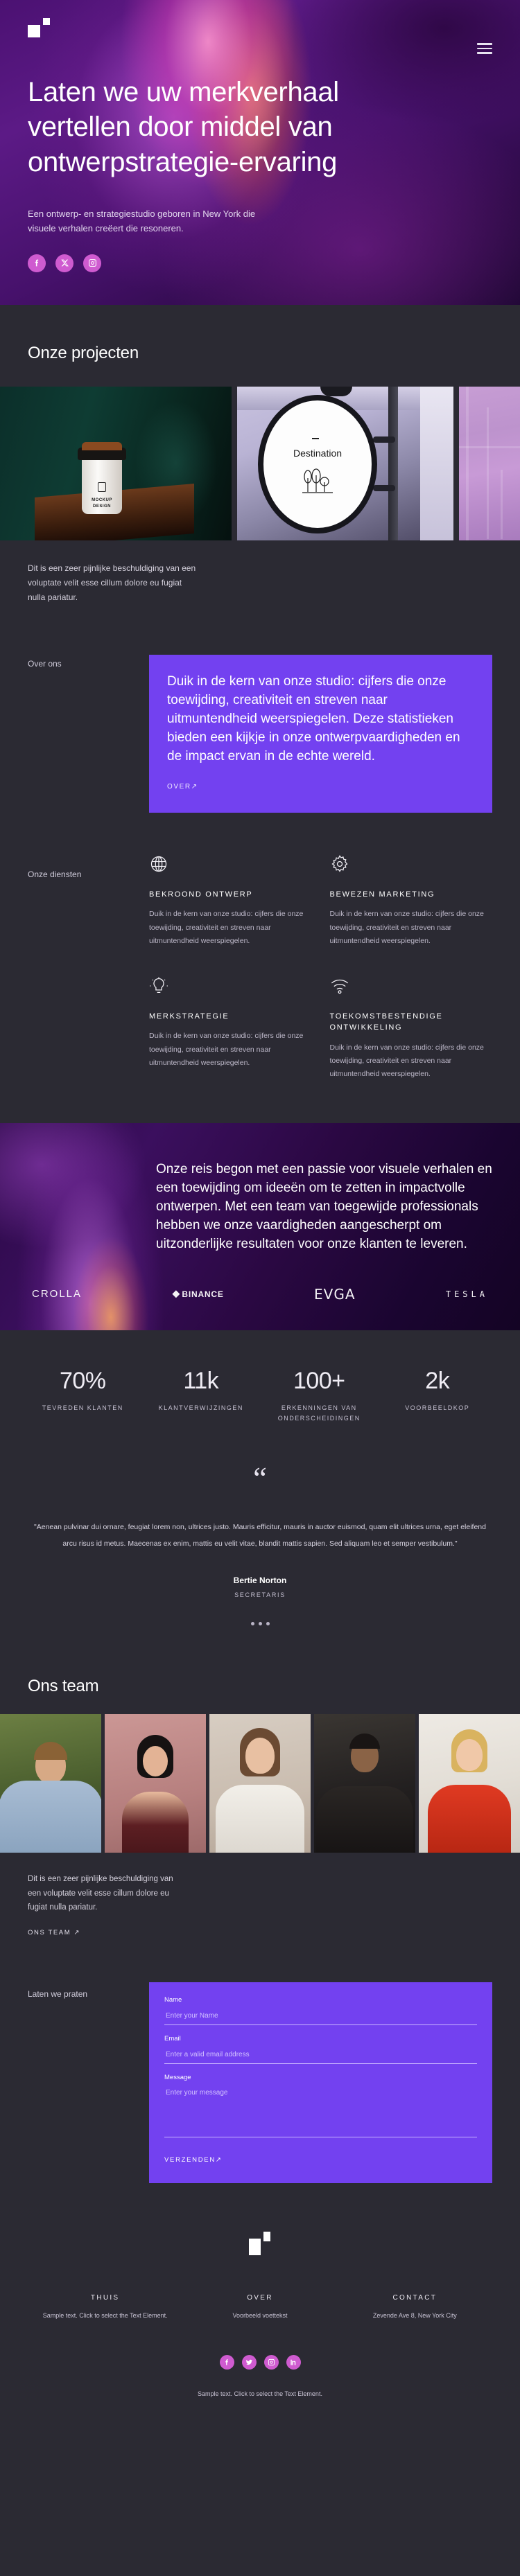 The image size is (520, 2576). What do you see at coordinates (102, 446) in the screenshot?
I see `photo-cup-coffee` at bounding box center [102, 446].